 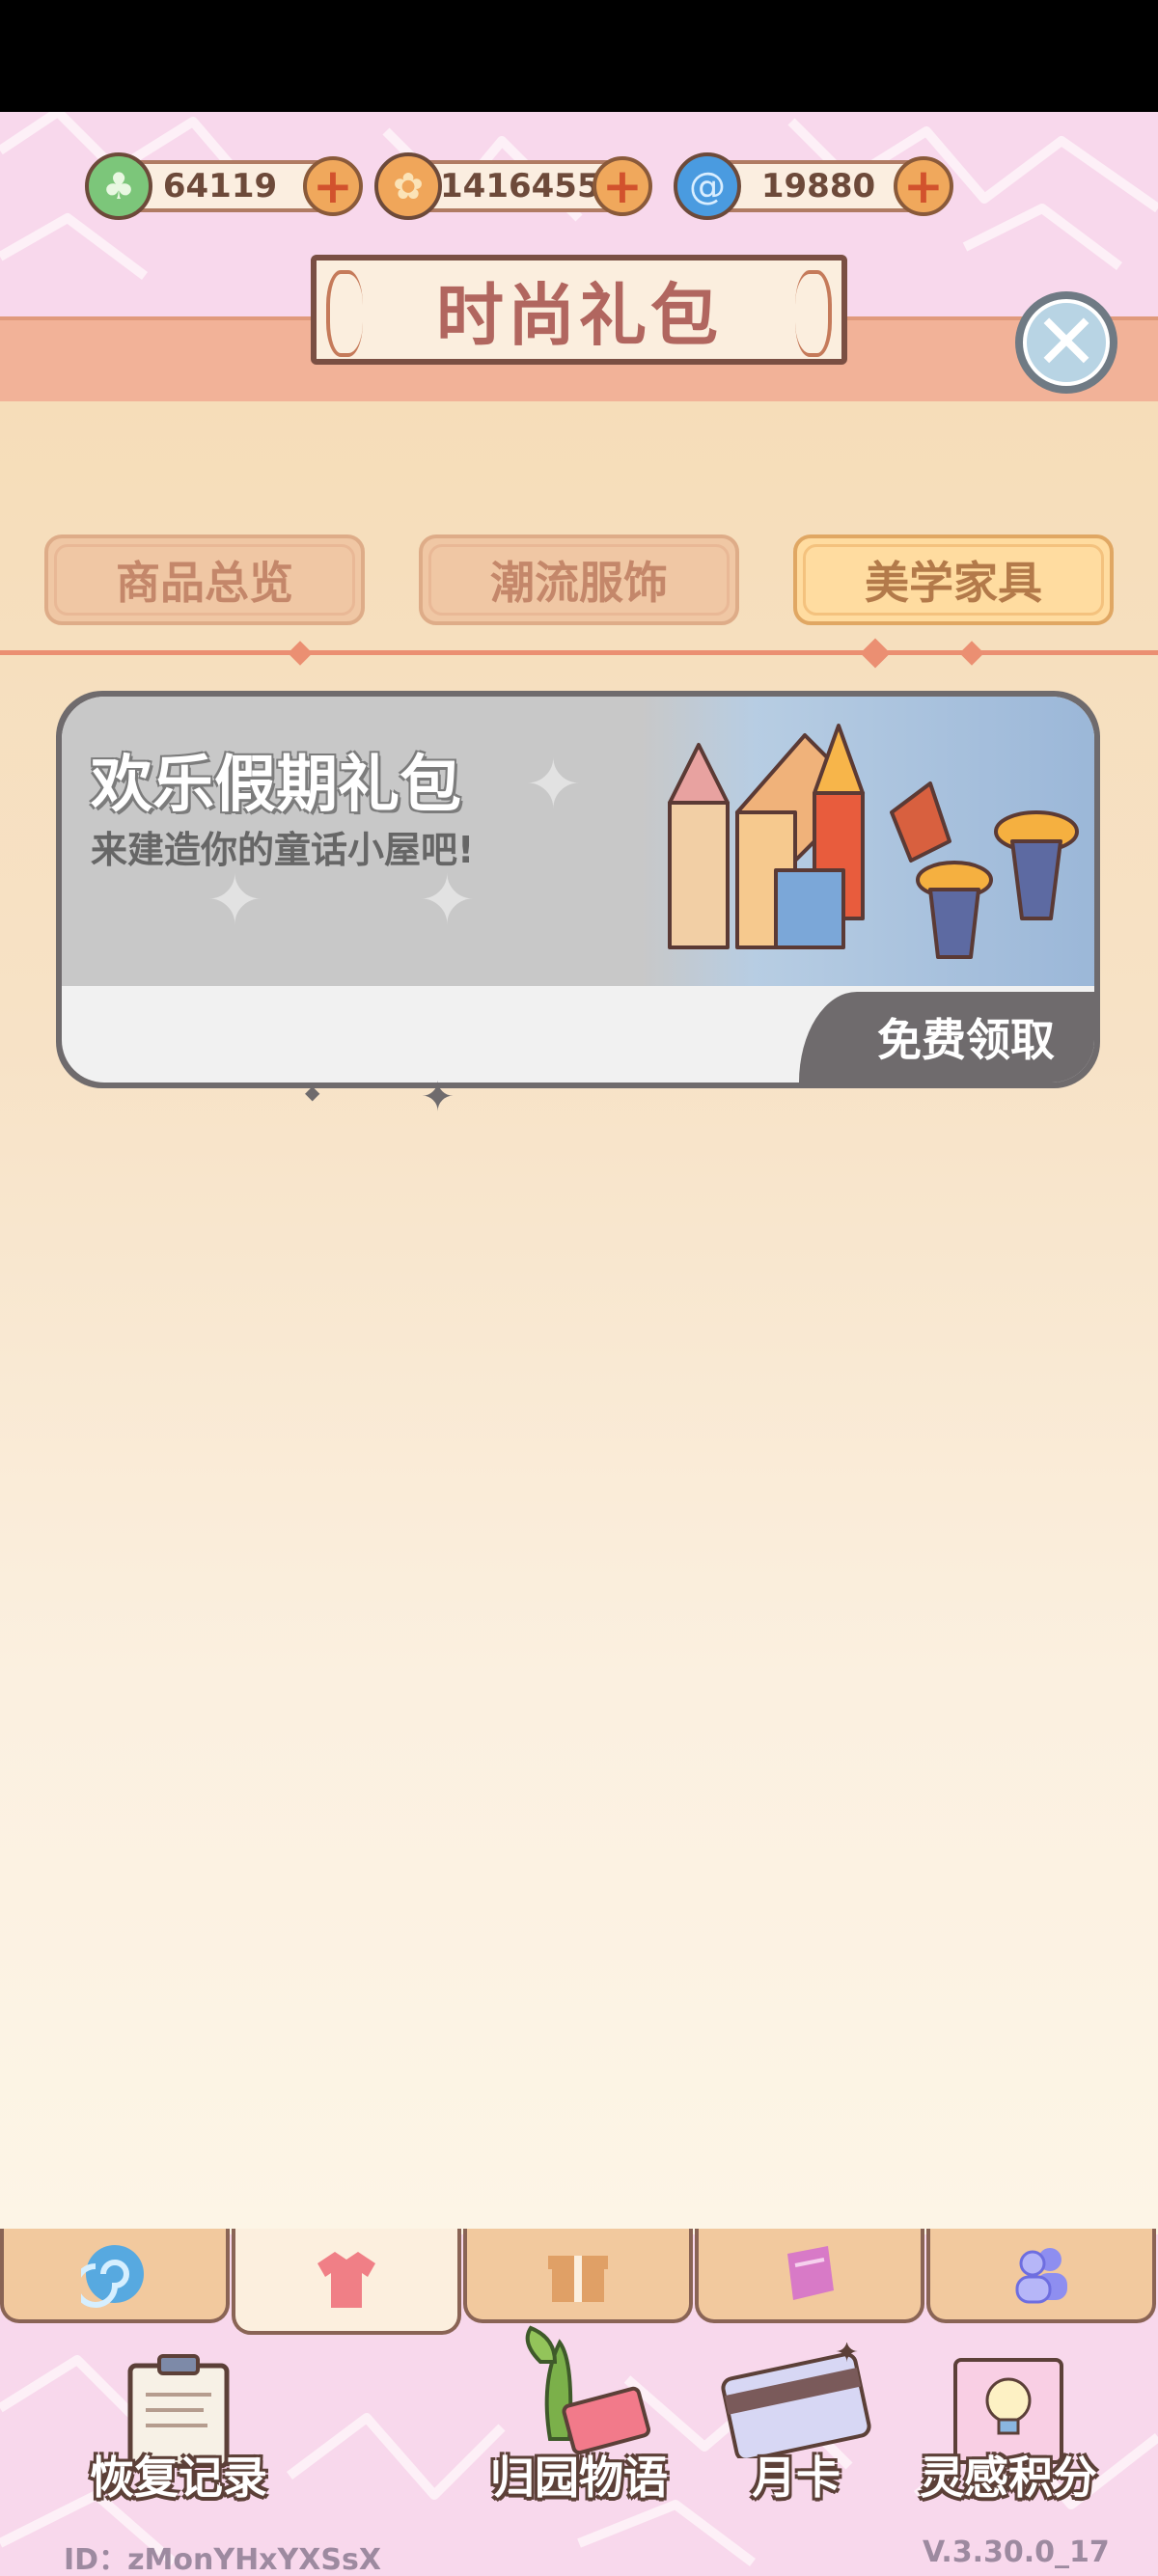 What do you see at coordinates (579, 315) in the screenshot?
I see `page-title: 时尚礼包` at bounding box center [579, 315].